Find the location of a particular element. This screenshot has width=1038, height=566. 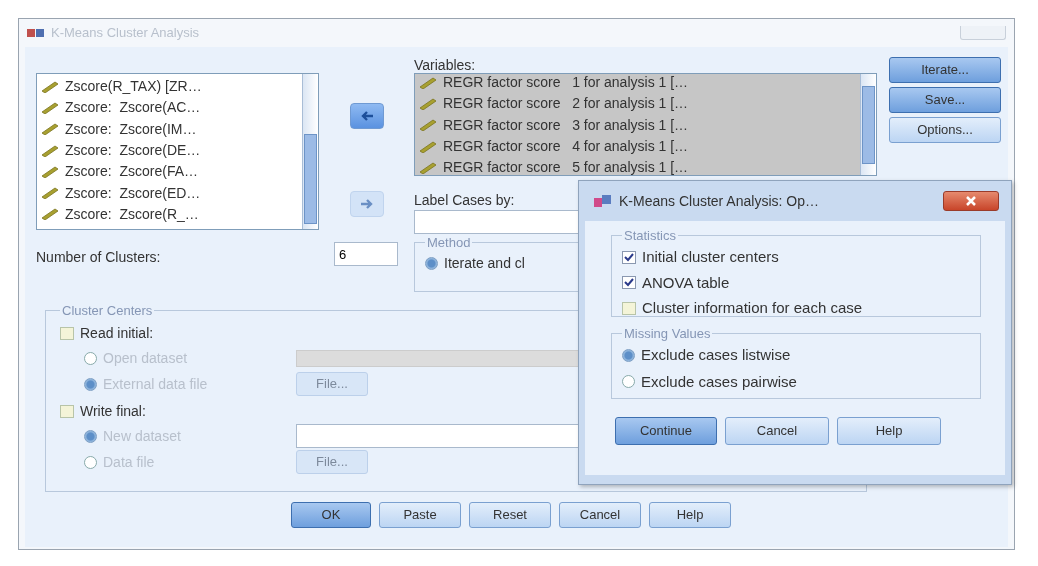

clusters-label: Number of Clusters: is located at coordinates (99, 257).